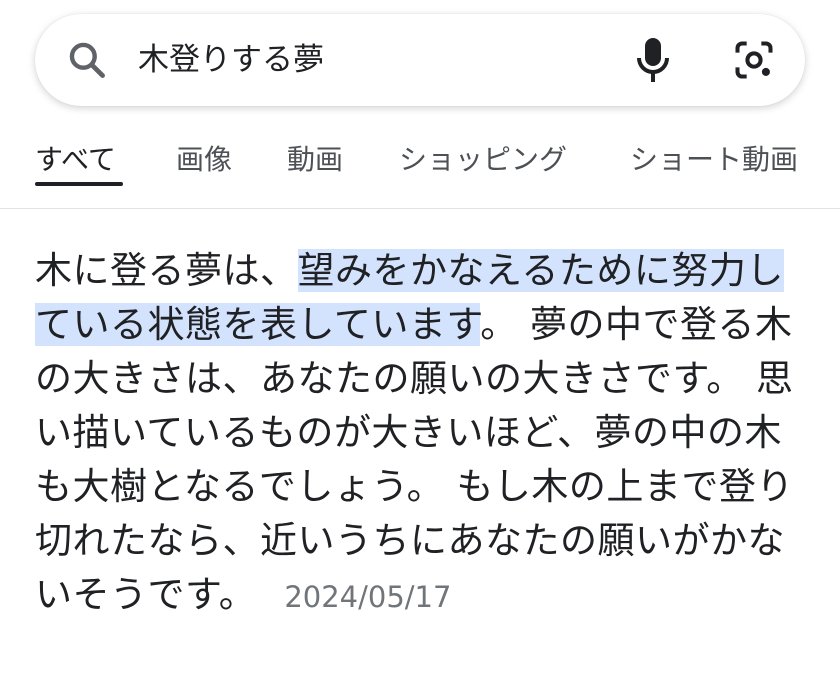 Image resolution: width=840 pixels, height=687 pixels. I want to click on tab-images: 画像, so click(204, 160).